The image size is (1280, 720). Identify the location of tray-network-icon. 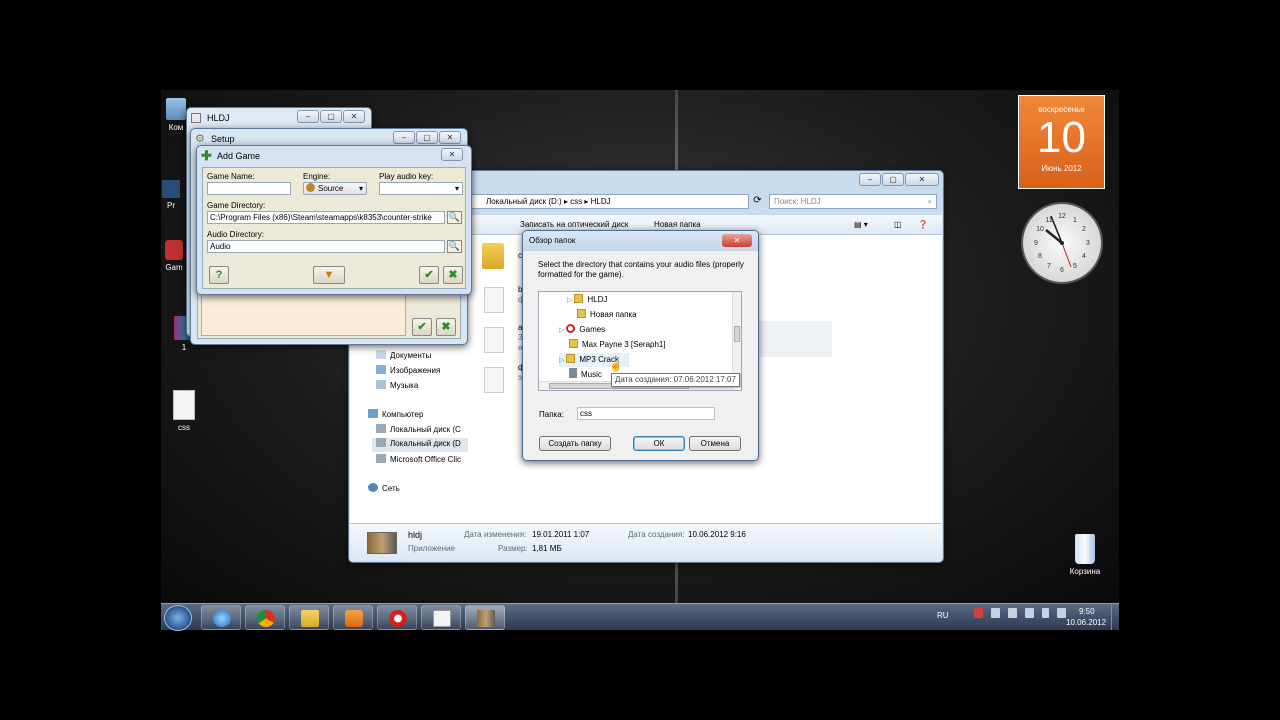
(1061, 613).